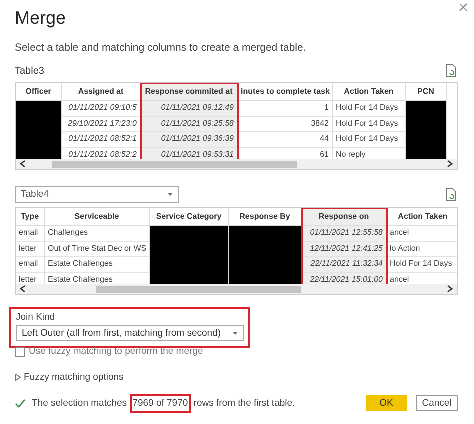  I want to click on table-cell: 3842, so click(285, 124).